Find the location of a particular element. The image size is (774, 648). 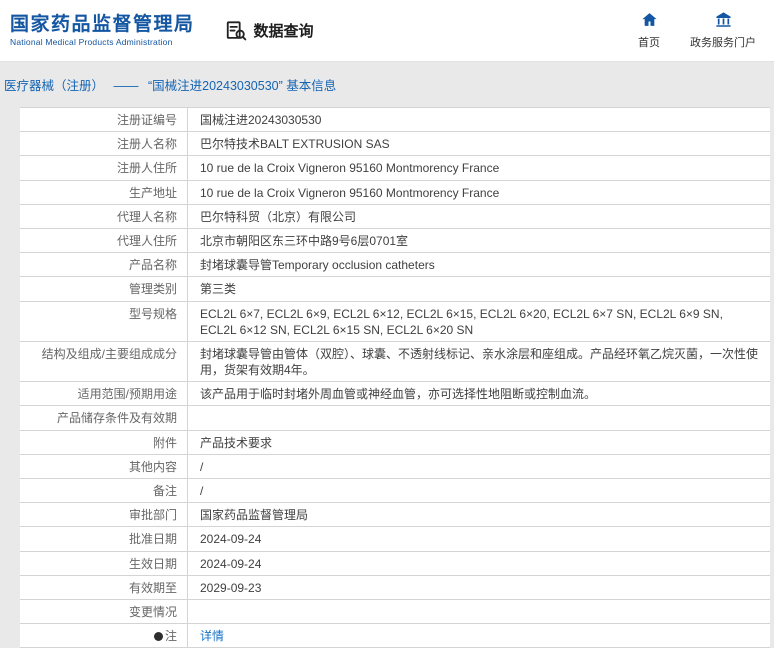

table-row: 产品名称 封堵球囊导管Temporary occlusion catheters is located at coordinates (395, 265).